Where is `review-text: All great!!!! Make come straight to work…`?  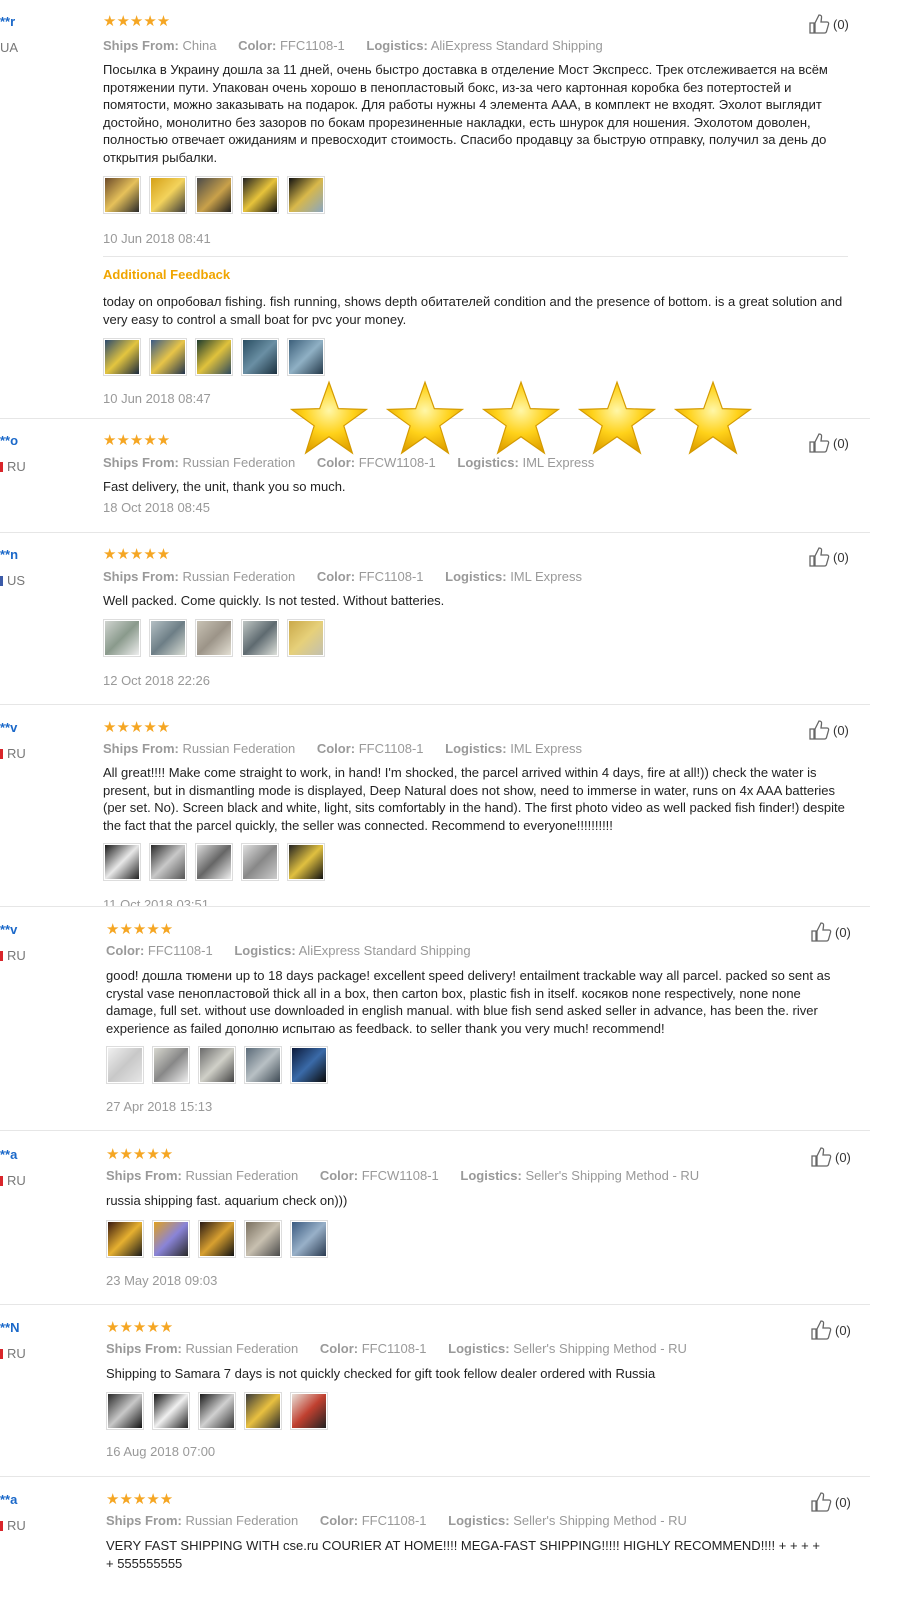 review-text: All great!!!! Make come straight to work… is located at coordinates (474, 799).